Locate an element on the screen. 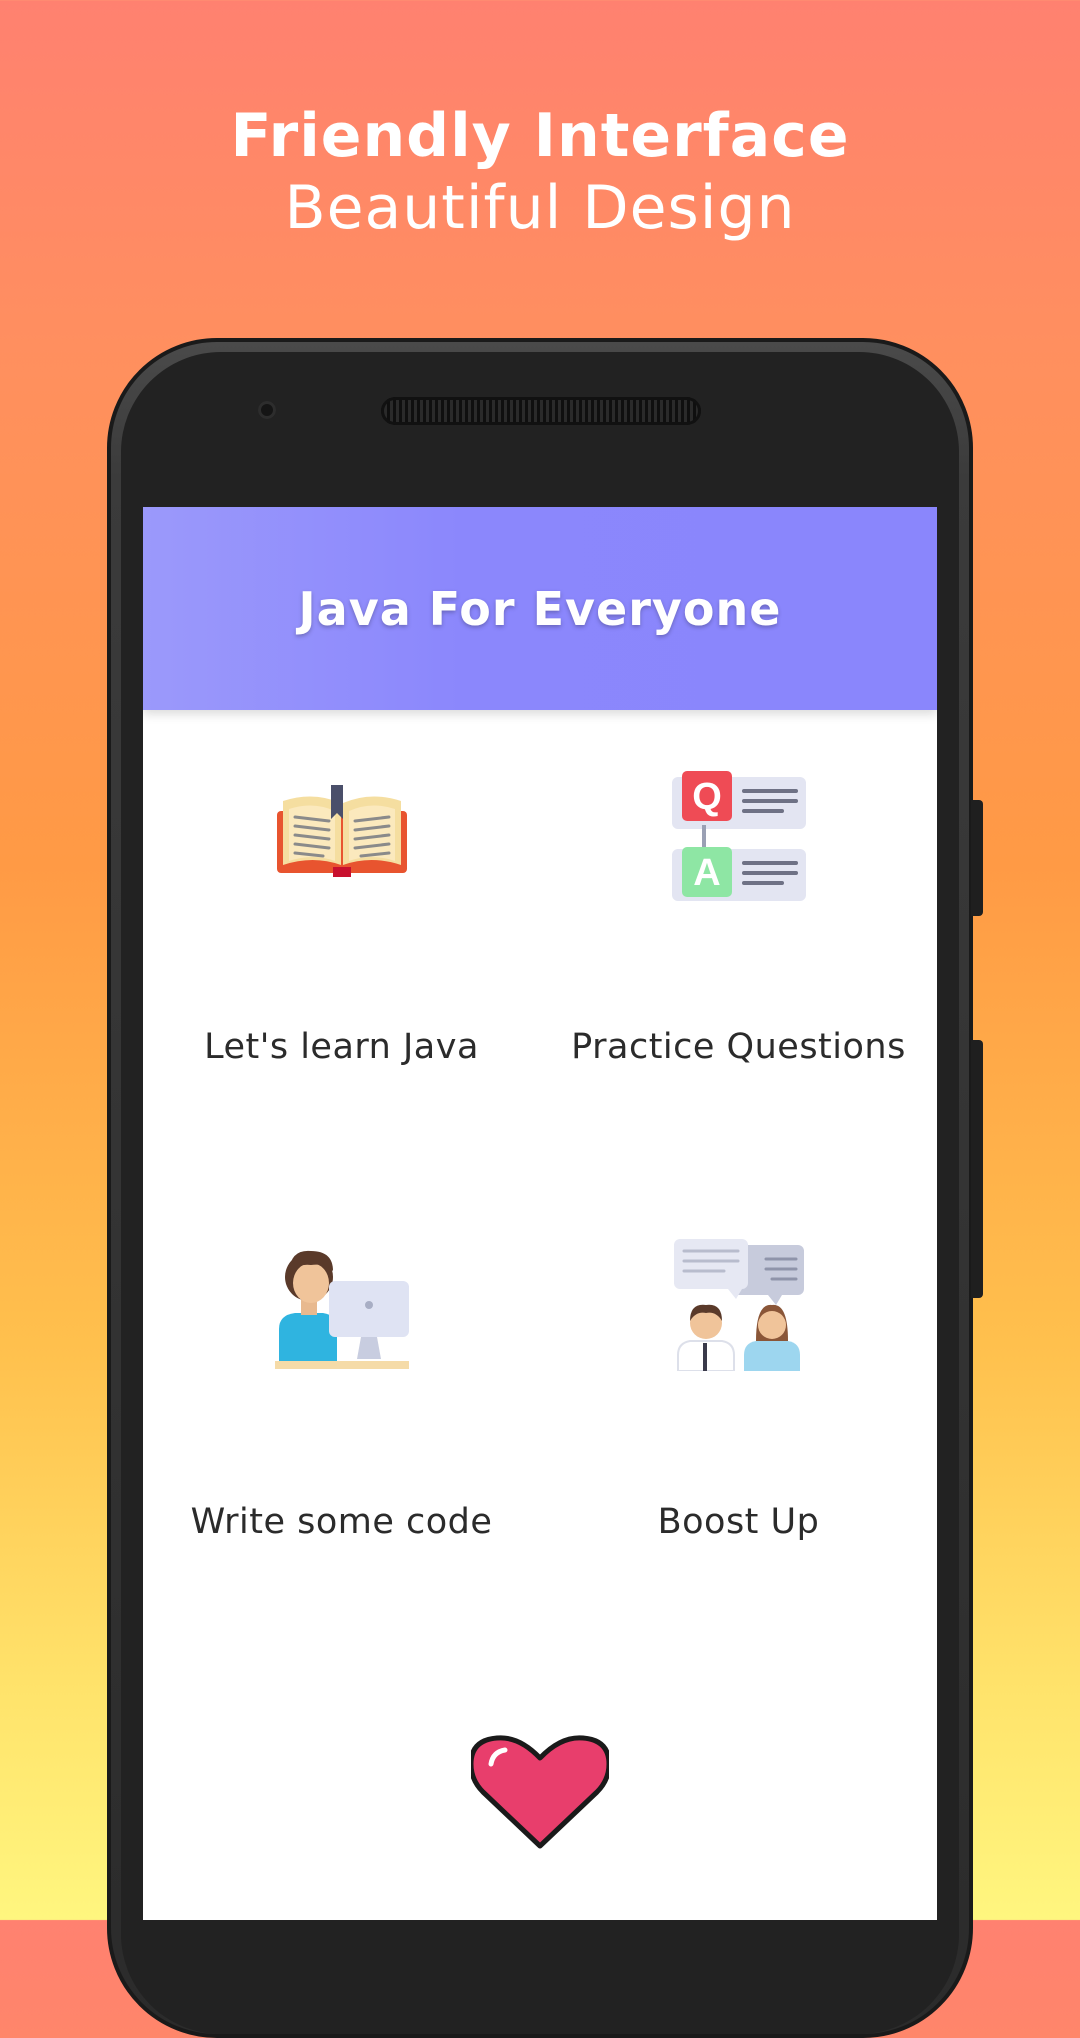 The image size is (1080, 2038). tile-write-code: Write some code is located at coordinates (341, 1402).